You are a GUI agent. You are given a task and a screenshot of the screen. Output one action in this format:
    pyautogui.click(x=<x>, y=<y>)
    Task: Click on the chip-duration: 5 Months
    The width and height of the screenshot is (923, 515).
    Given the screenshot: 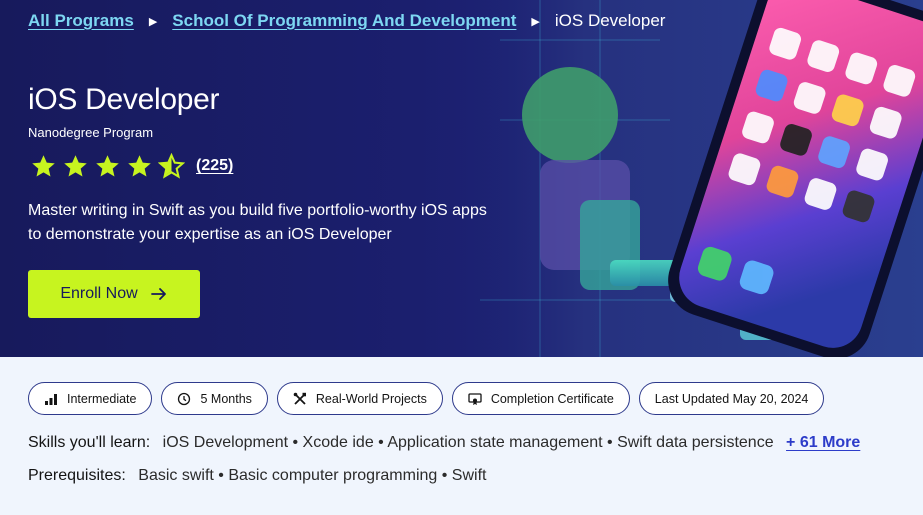 What is the action you would take?
    pyautogui.click(x=214, y=398)
    